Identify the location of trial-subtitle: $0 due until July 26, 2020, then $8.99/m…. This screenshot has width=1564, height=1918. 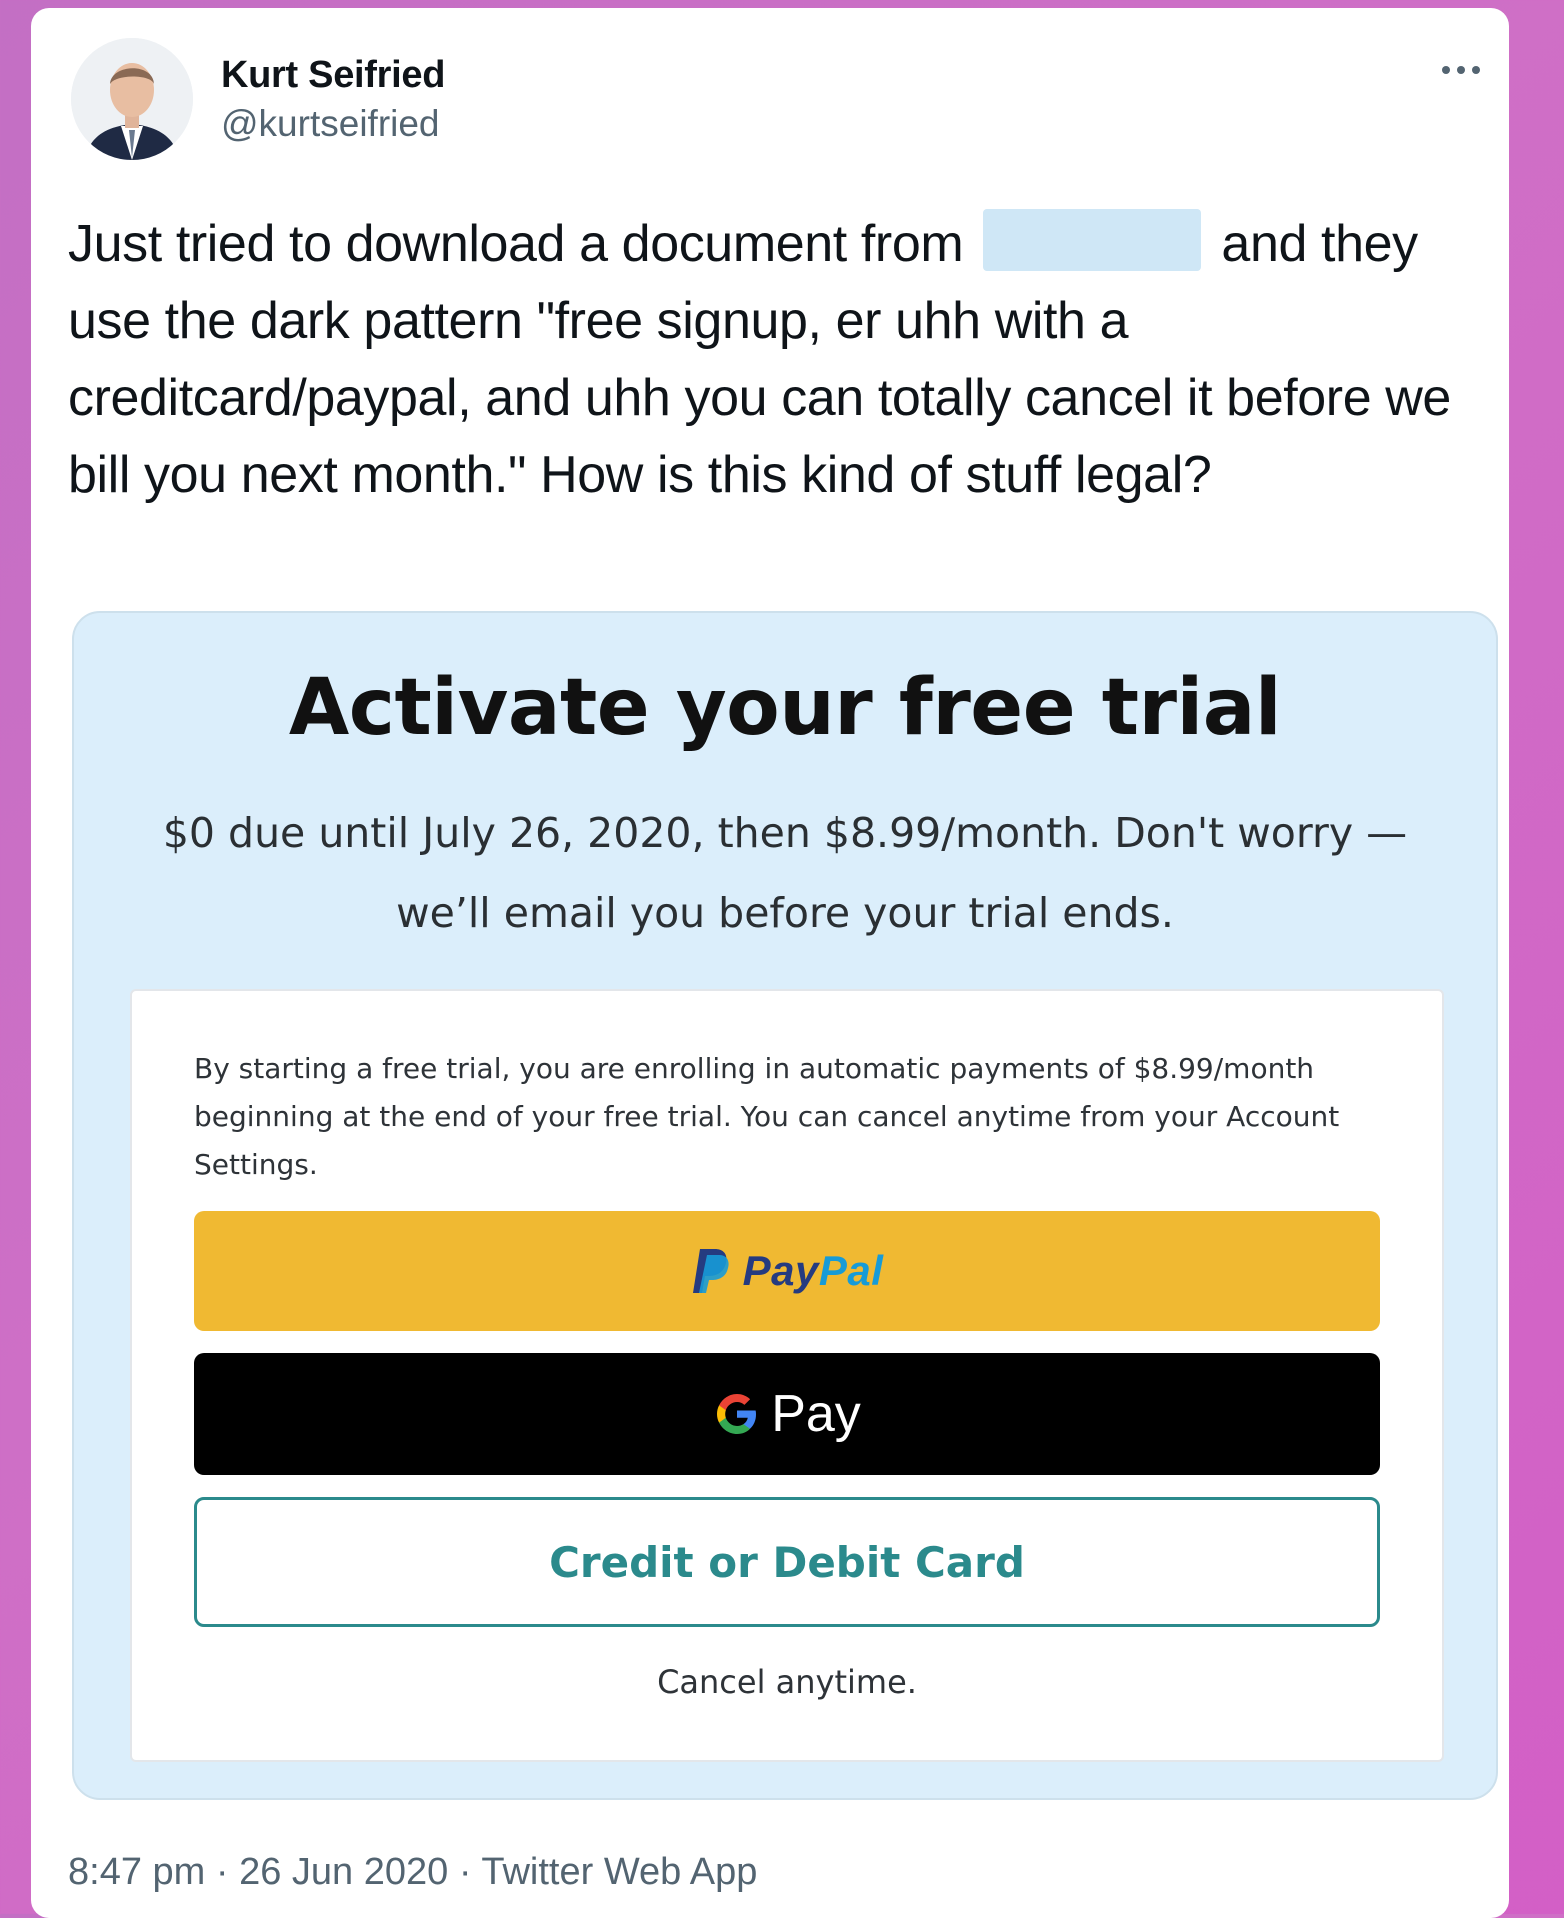
(785, 873).